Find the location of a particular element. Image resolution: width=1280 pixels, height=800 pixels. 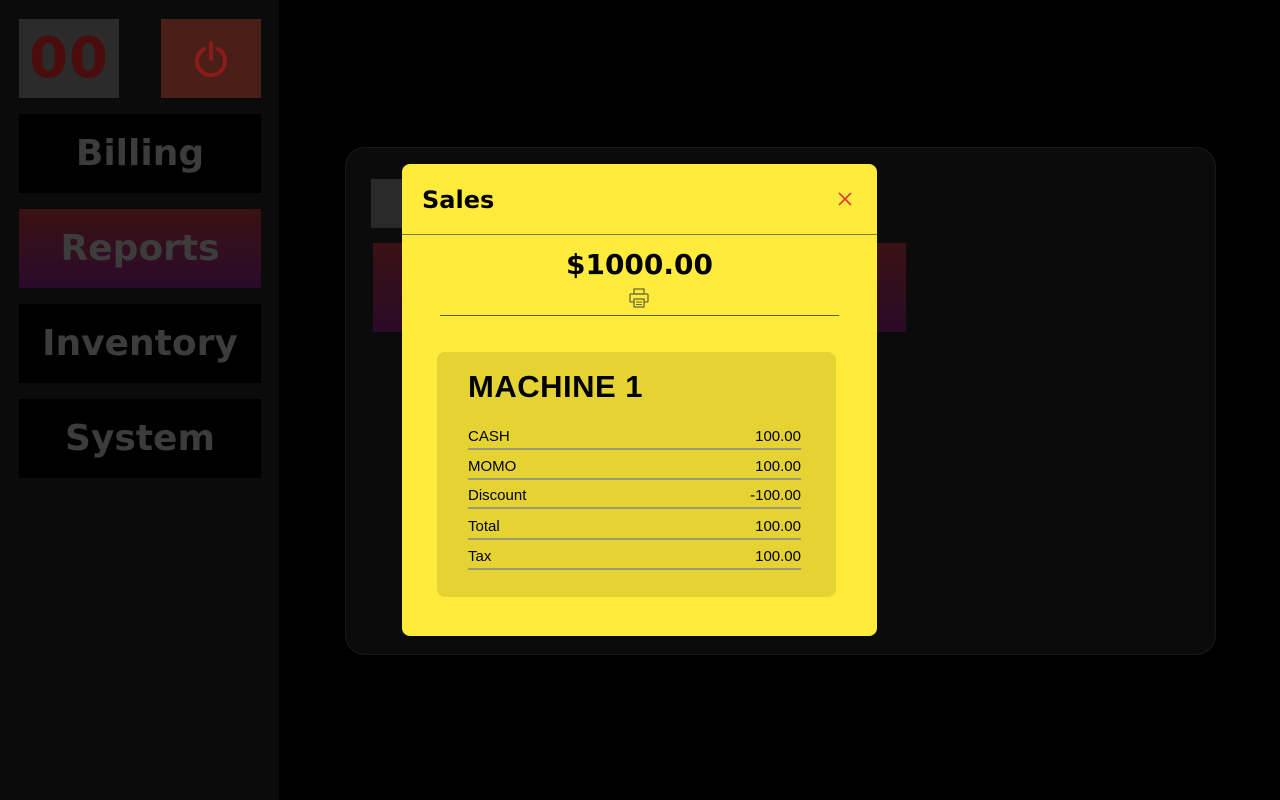

machine-name: MACHINE 1 is located at coordinates (556, 386).